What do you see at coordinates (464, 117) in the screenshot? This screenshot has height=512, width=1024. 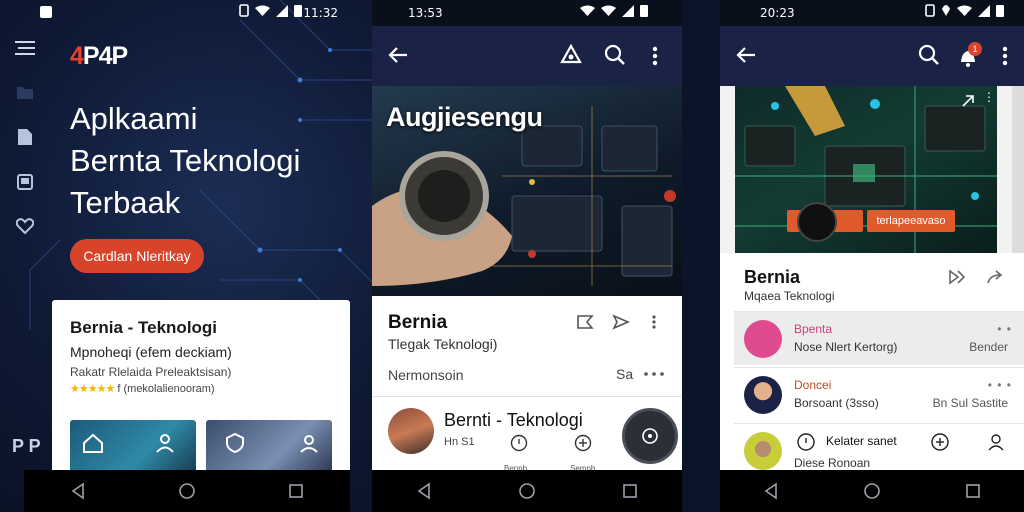 I see `hero-title: Augjiesengu` at bounding box center [464, 117].